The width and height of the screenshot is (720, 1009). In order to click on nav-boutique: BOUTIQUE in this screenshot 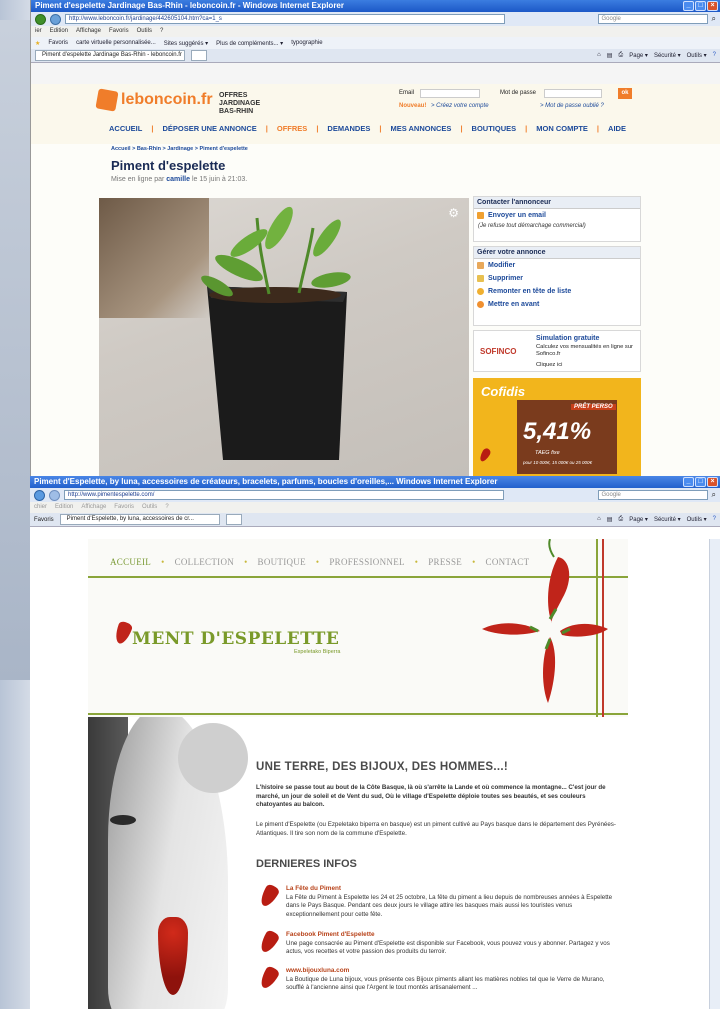, I will do `click(282, 562)`.